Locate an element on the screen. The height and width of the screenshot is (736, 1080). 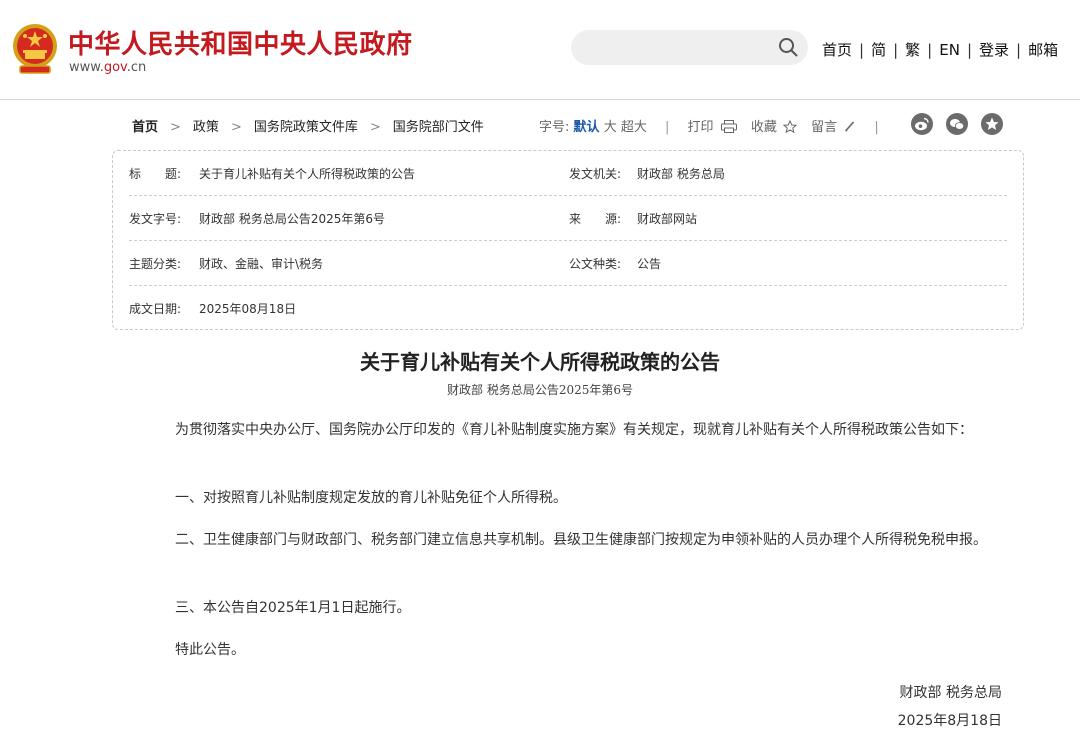
print-label: 打印 is located at coordinates (700, 127).